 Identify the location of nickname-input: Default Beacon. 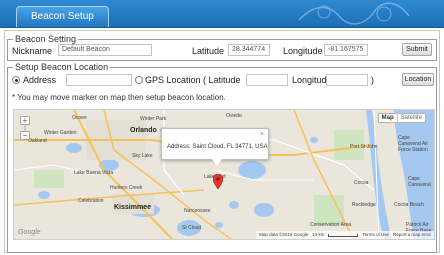
(105, 50).